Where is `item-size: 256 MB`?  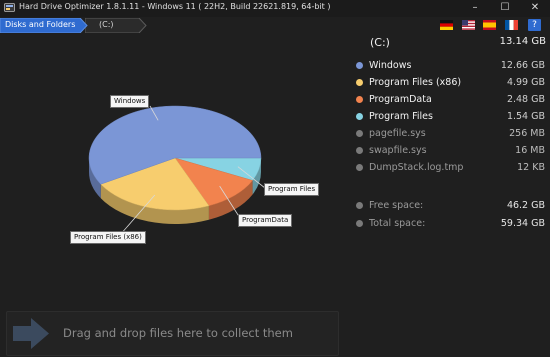
item-size: 256 MB is located at coordinates (527, 133).